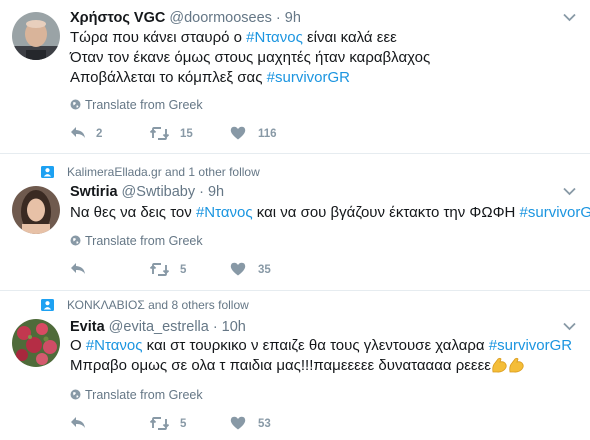 The image size is (590, 440). I want to click on tweet-header: Swtiria @Swtibaby · 9h, so click(147, 192).